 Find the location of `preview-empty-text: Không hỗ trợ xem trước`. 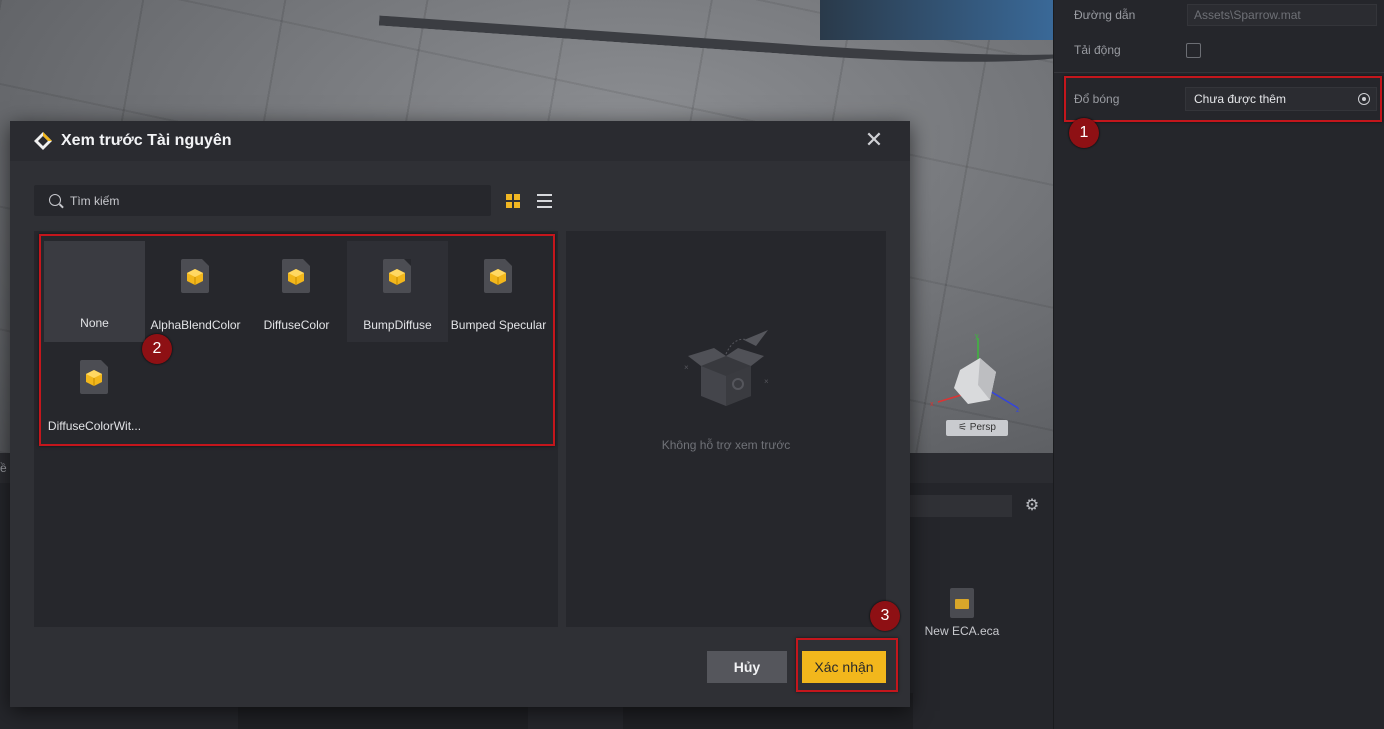

preview-empty-text: Không hỗ trợ xem trước is located at coordinates (726, 445).